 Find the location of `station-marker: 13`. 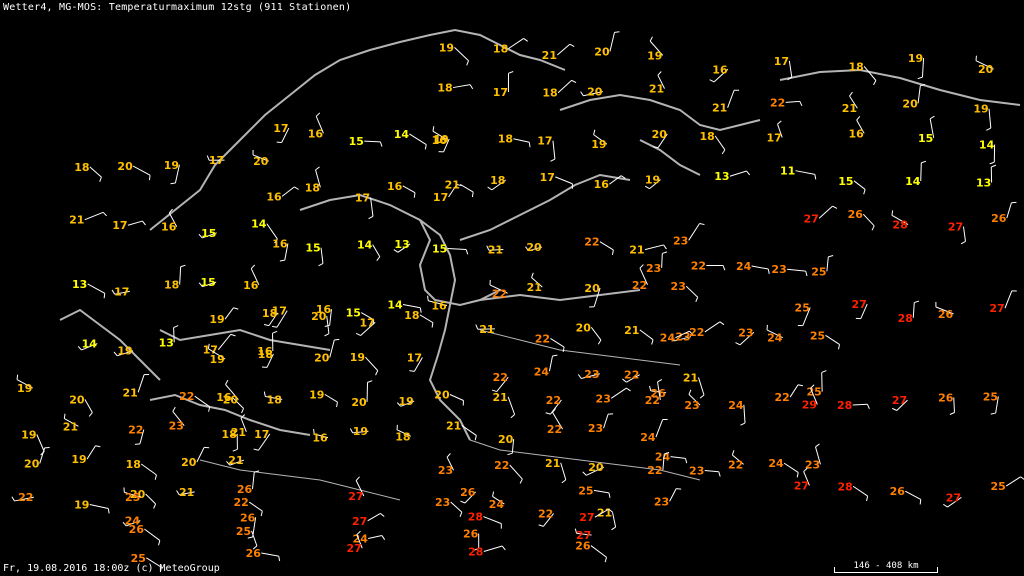

station-marker: 13 is located at coordinates (89, 288).